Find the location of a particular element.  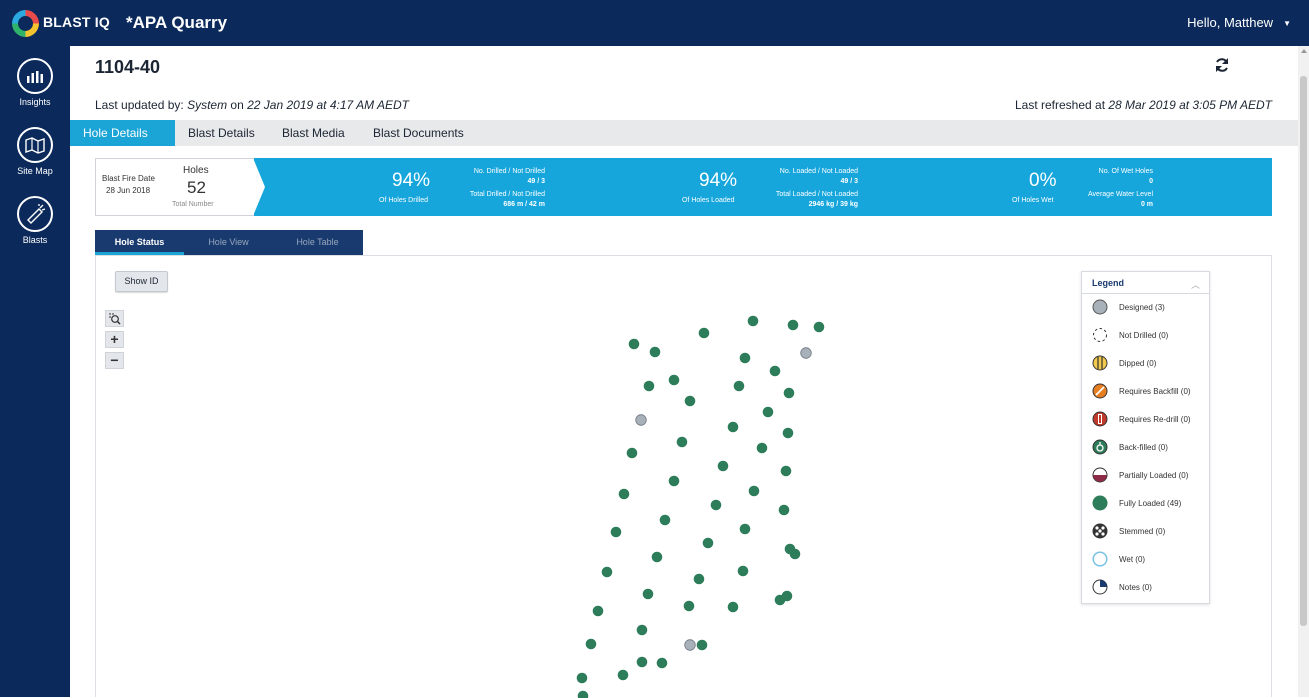

updated-on: on is located at coordinates (237, 105).